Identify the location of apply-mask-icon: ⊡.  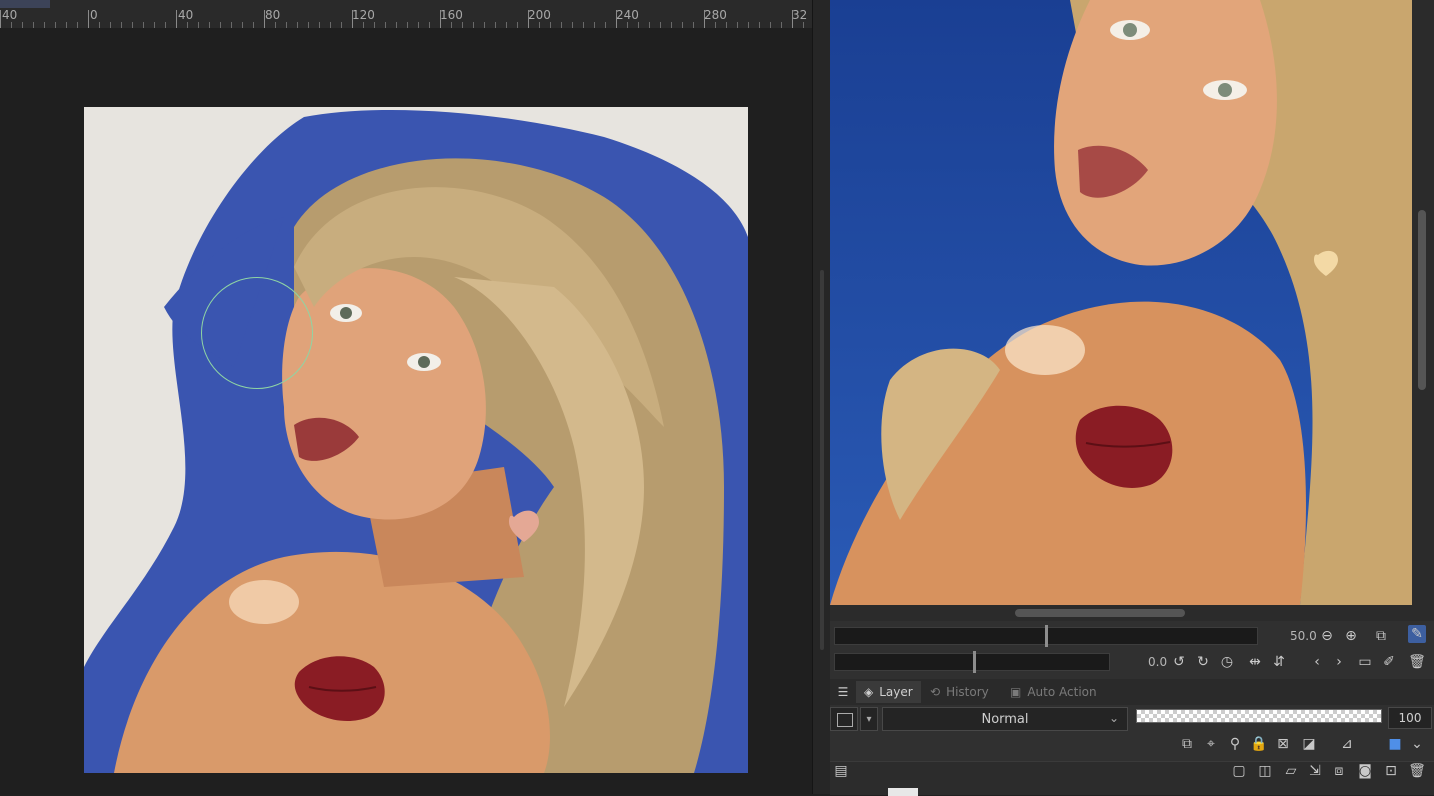
(1391, 771).